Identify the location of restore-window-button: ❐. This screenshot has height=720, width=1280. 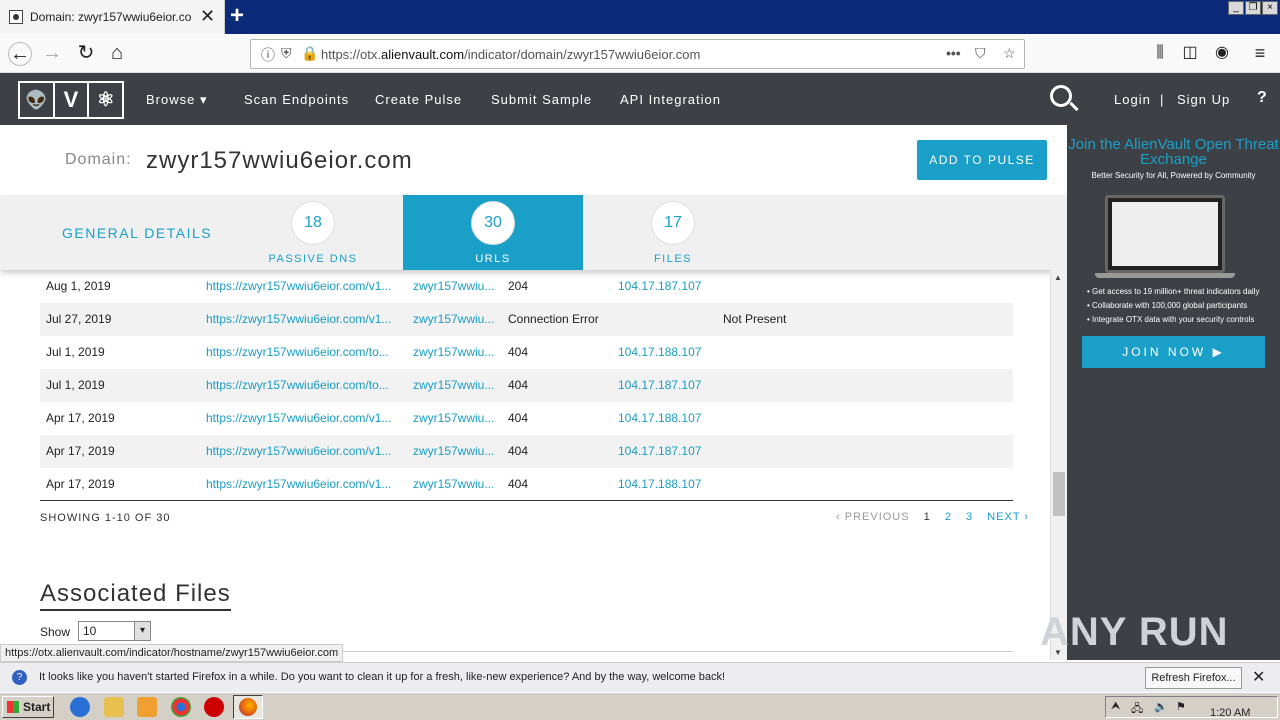
(1253, 8).